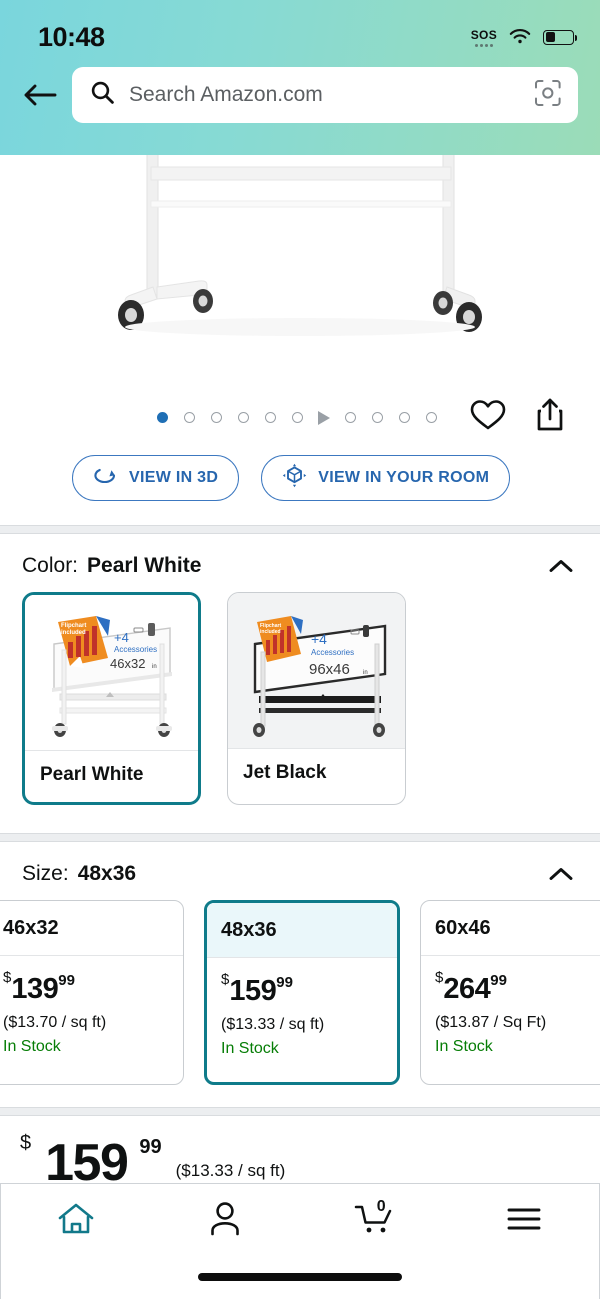 The image size is (600, 1299). Describe the element at coordinates (91, 928) in the screenshot. I see `size-option-title: 46x32` at that location.